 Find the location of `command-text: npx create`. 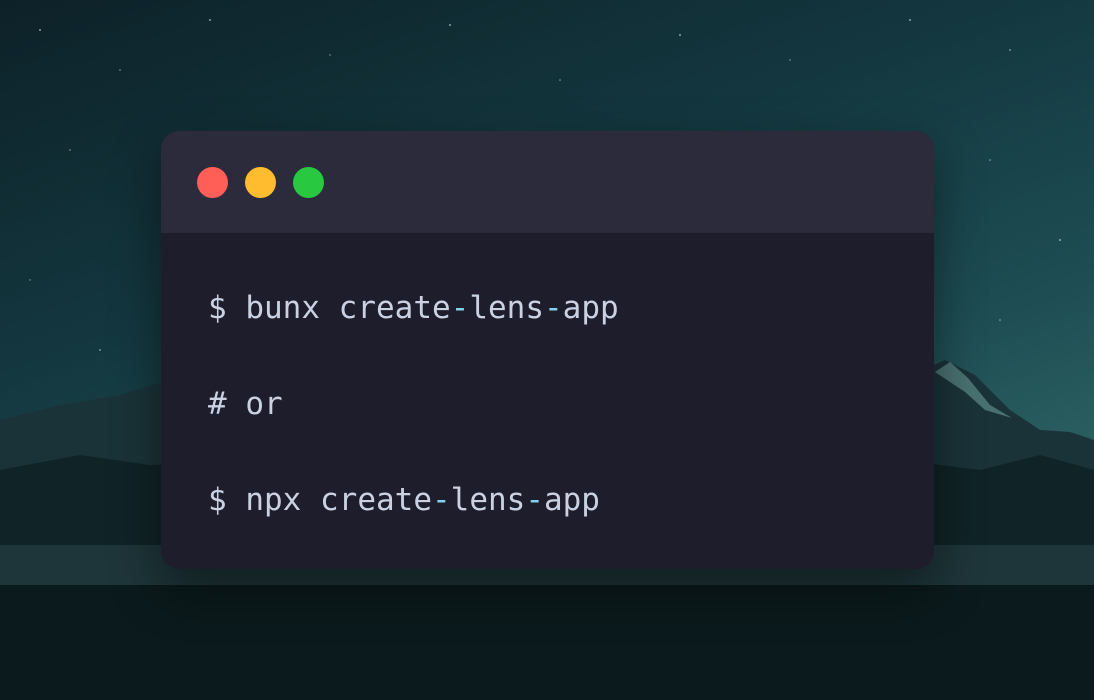

command-text: npx create is located at coordinates (338, 500).